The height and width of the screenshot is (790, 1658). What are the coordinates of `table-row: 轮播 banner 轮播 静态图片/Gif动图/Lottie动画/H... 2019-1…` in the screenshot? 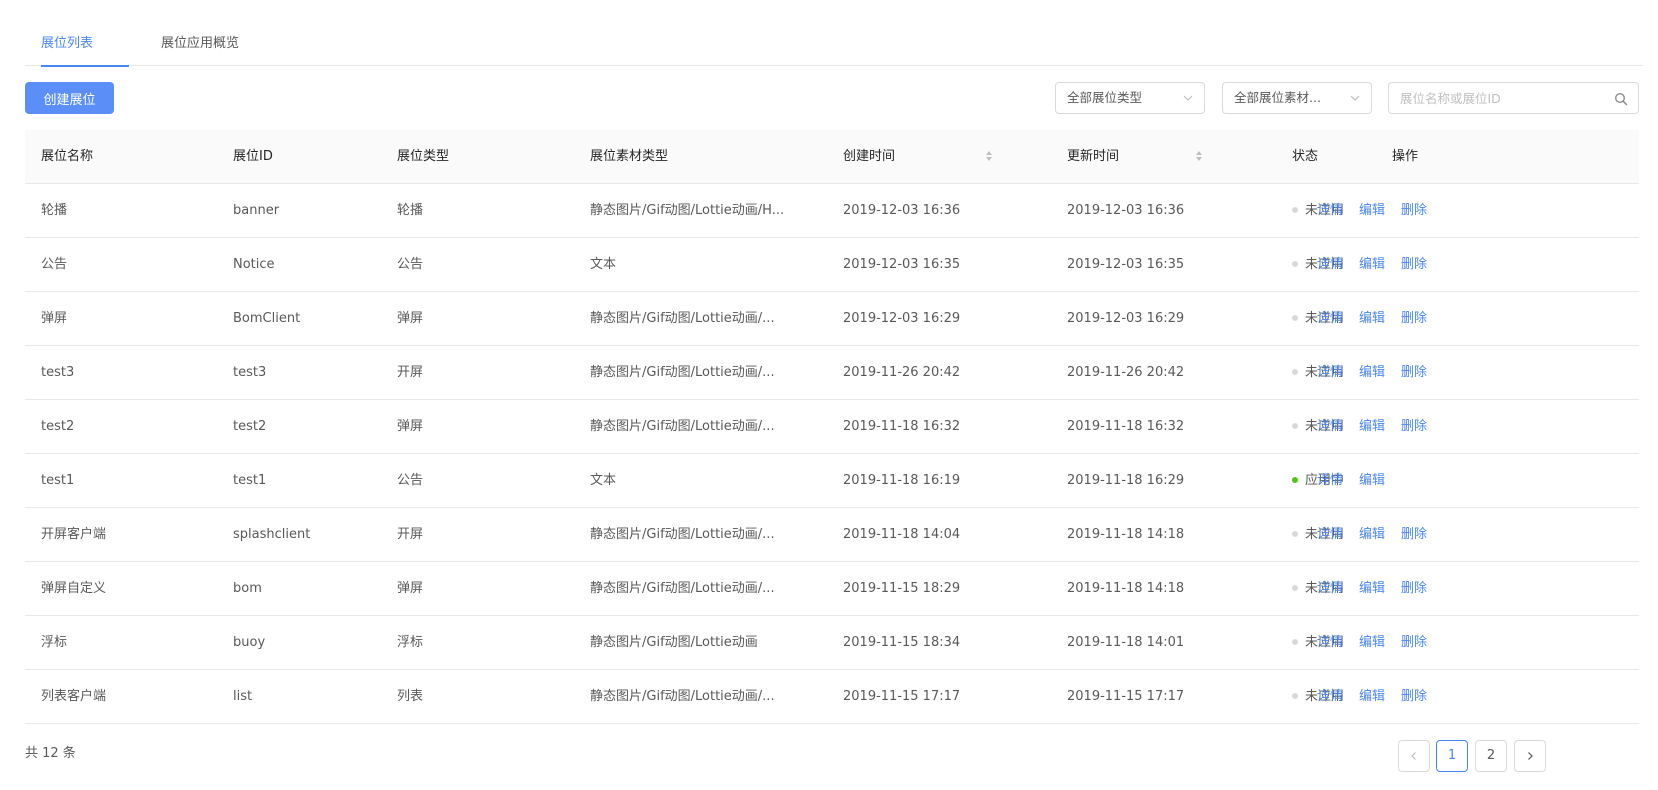 It's located at (832, 211).